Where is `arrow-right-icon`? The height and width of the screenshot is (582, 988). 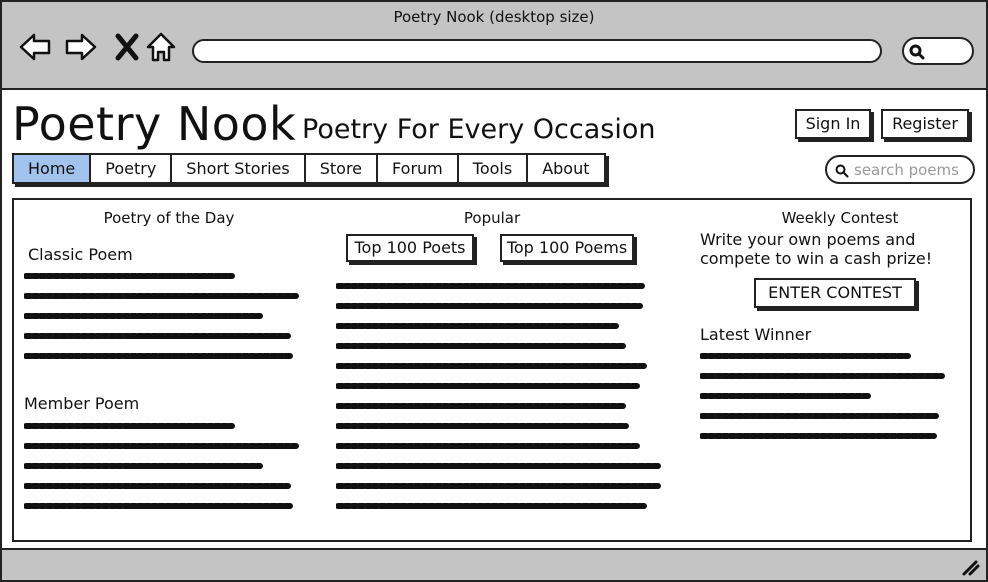
arrow-right-icon is located at coordinates (81, 47).